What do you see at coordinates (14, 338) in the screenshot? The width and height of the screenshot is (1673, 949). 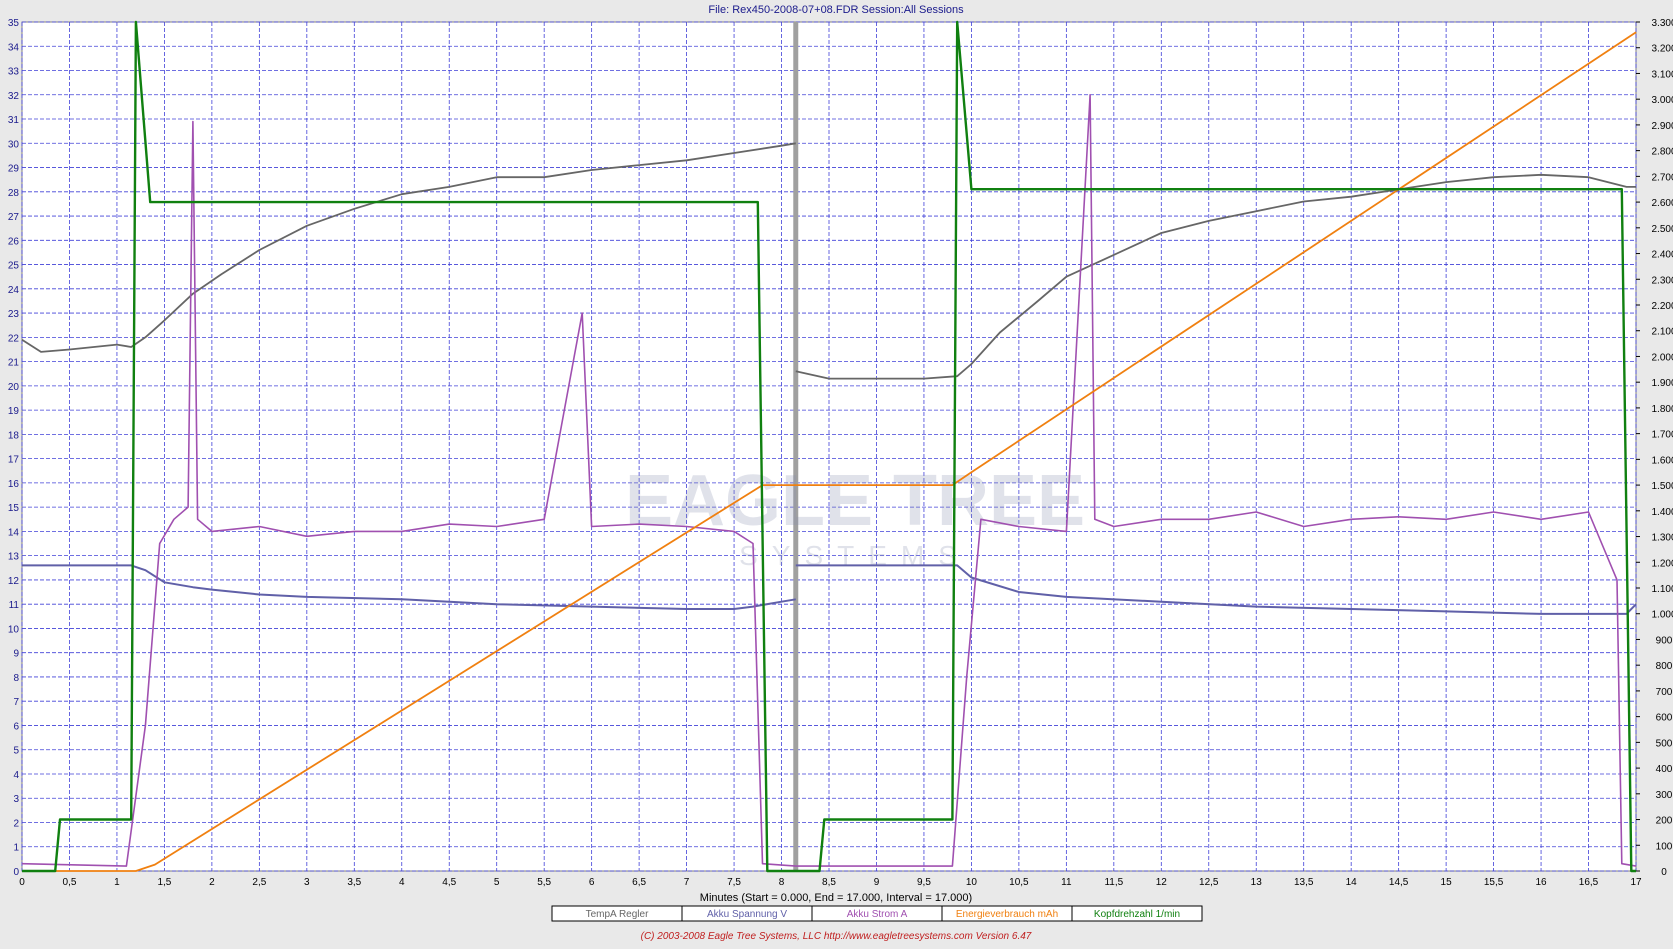 I see `y-left-tick-label: 22` at bounding box center [14, 338].